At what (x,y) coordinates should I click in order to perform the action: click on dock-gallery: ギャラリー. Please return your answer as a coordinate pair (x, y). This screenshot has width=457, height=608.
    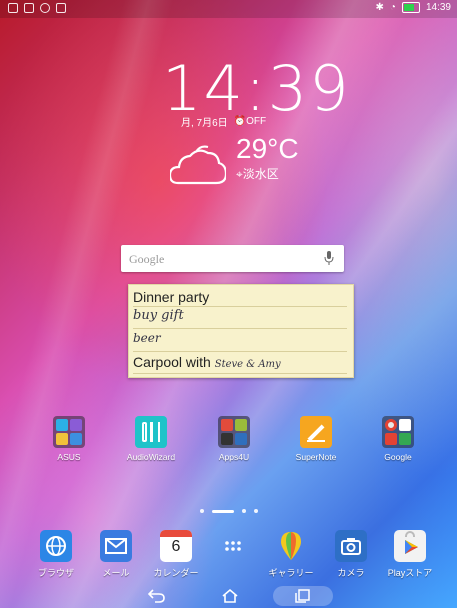
    Looking at the image, I should click on (291, 554).